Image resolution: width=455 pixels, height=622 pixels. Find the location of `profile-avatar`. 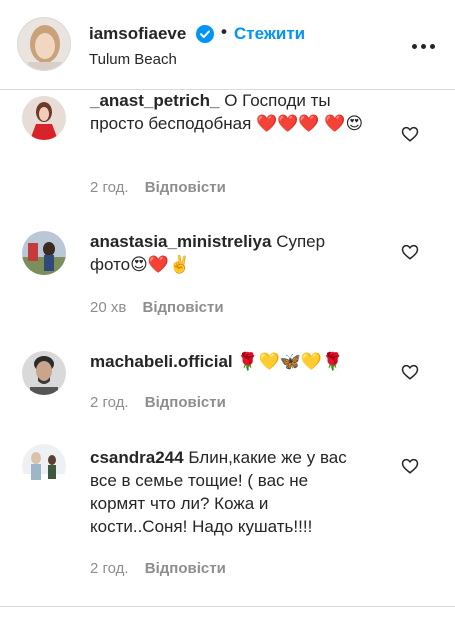

profile-avatar is located at coordinates (44, 44).